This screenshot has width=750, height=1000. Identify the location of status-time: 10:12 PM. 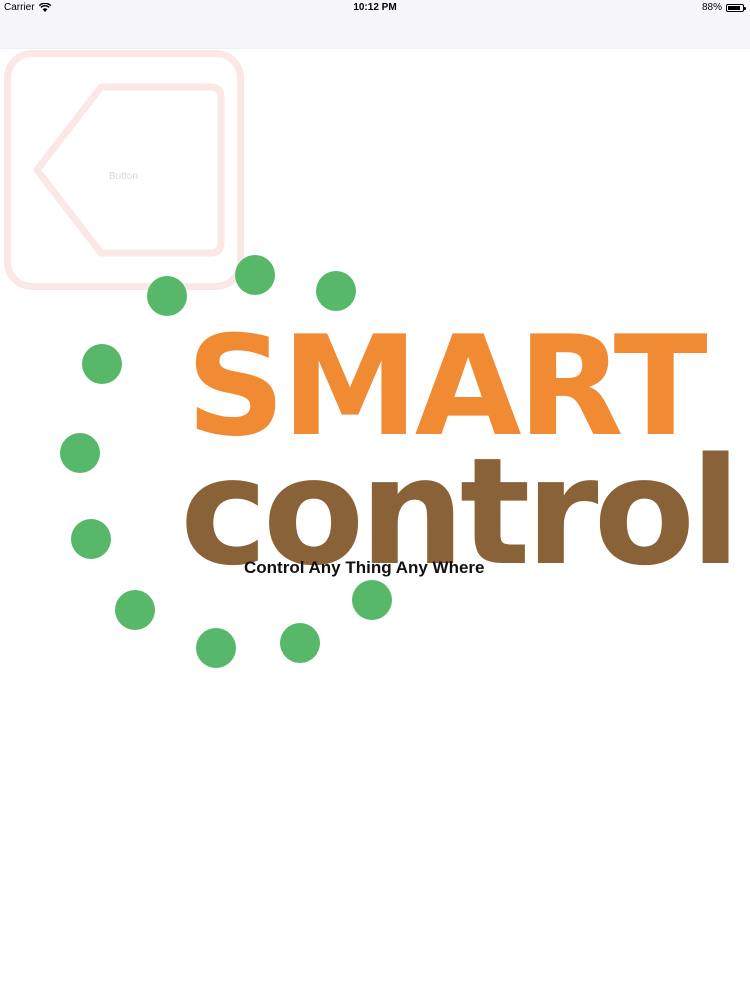
(375, 7).